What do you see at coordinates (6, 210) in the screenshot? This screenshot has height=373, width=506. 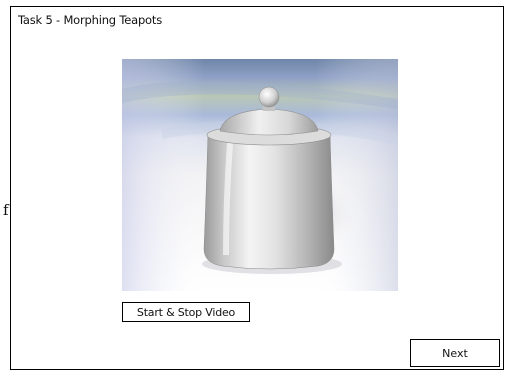 I see `stray-character: f` at bounding box center [6, 210].